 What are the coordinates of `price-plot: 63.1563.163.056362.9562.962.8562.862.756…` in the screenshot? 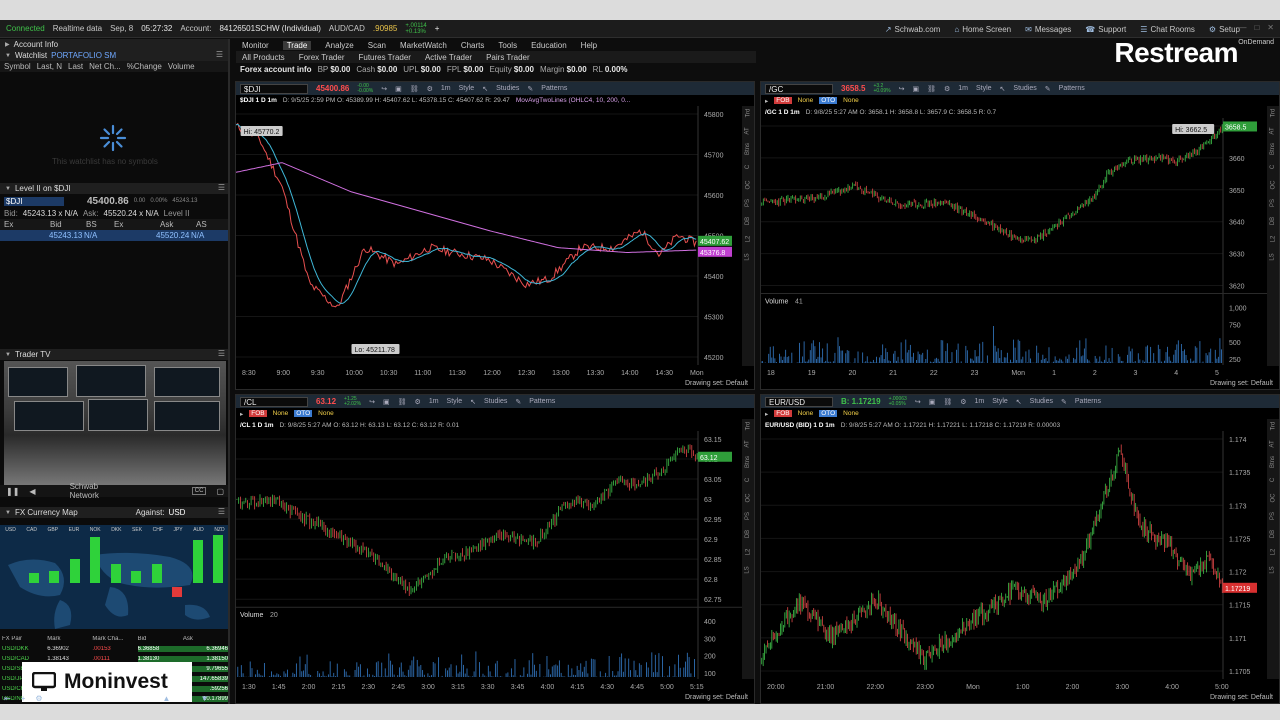 It's located at (495, 561).